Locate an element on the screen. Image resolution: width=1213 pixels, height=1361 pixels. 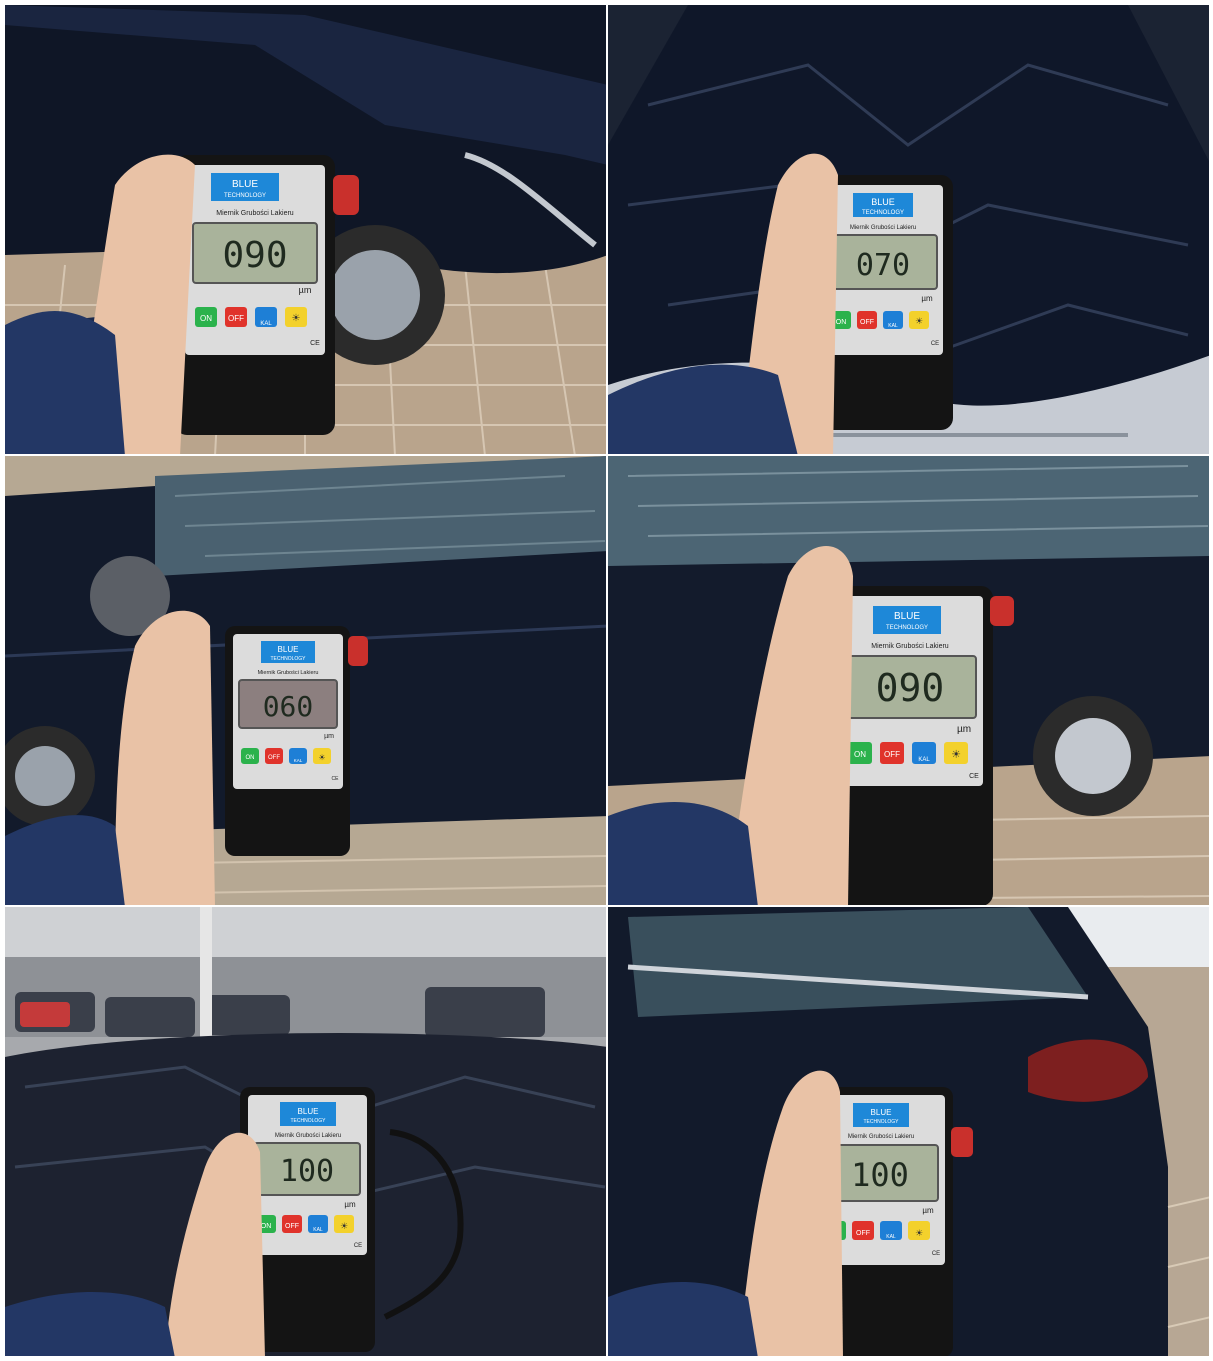
lcd-reading: 070 is located at coordinates (883, 265).